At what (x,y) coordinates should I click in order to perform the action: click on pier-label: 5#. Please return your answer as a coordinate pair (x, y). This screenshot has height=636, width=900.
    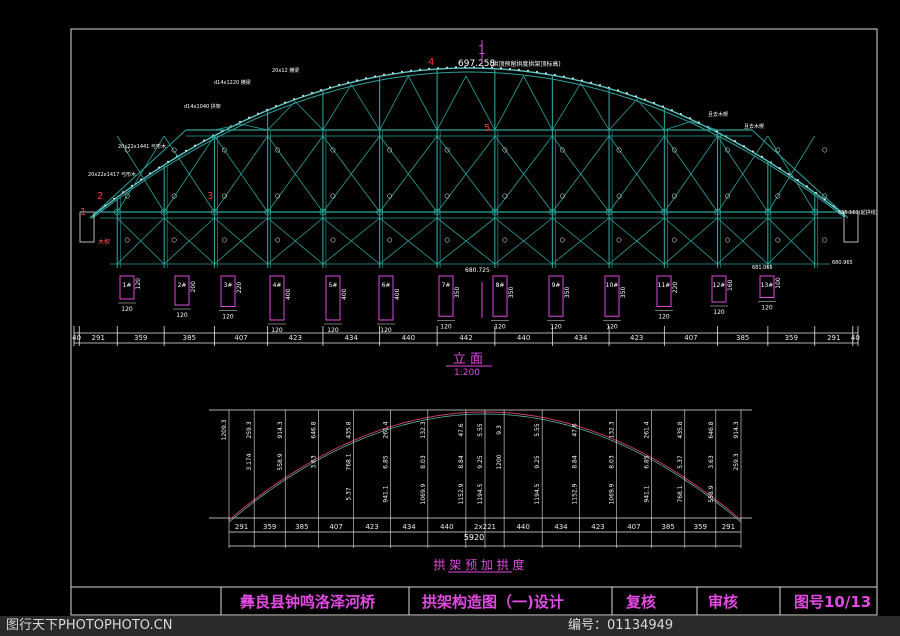
    Looking at the image, I should click on (333, 285).